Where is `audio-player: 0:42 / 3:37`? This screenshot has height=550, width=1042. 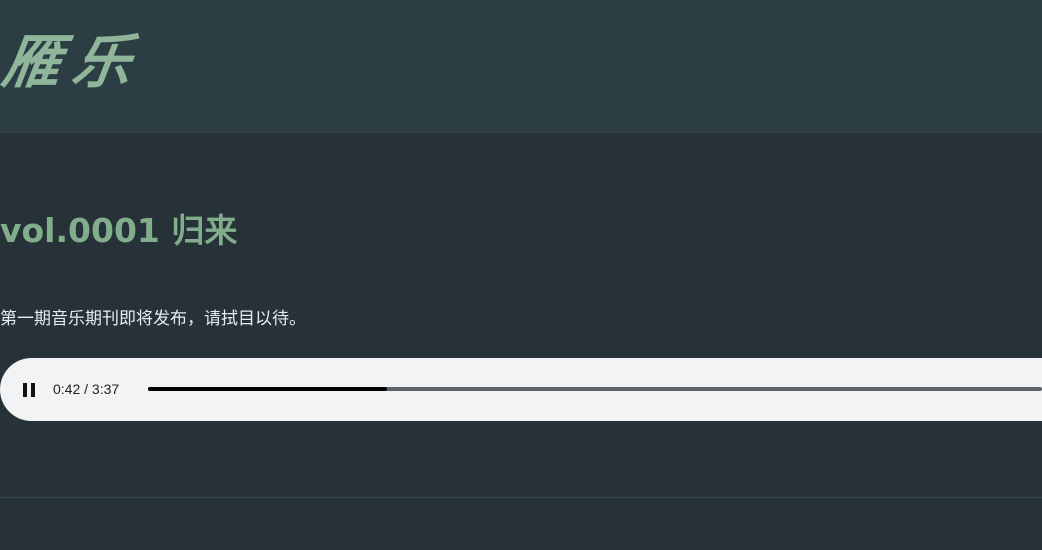 audio-player: 0:42 / 3:37 is located at coordinates (521, 389).